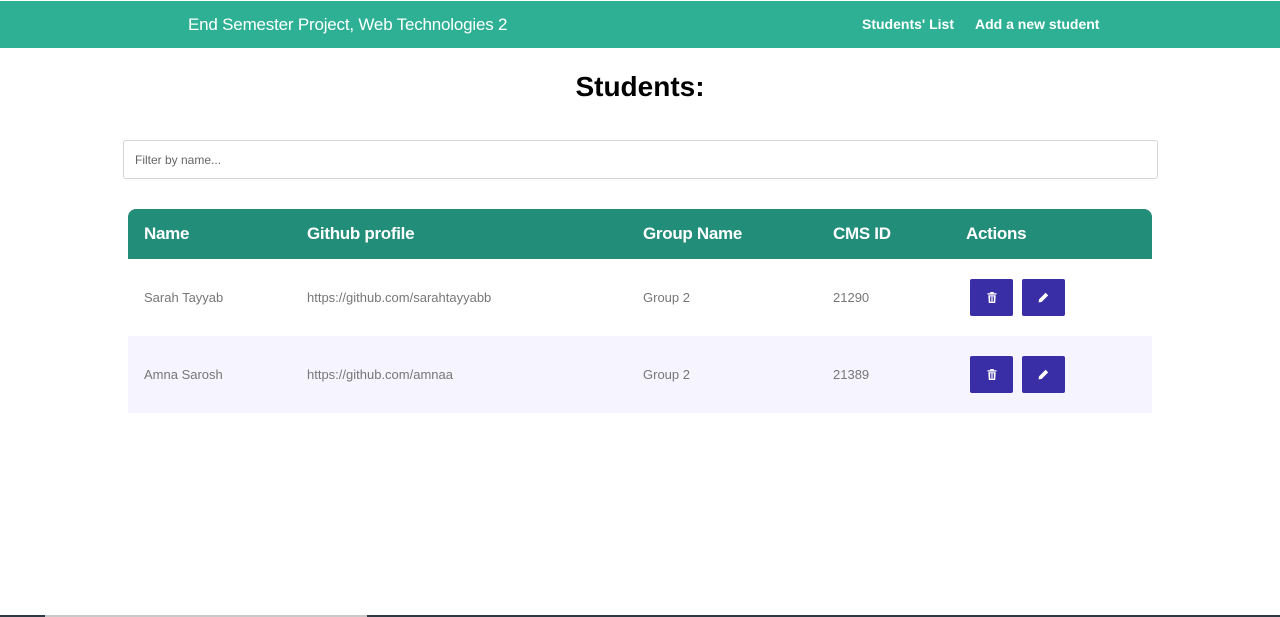  I want to click on cell-cms-id: 21290, so click(851, 297).